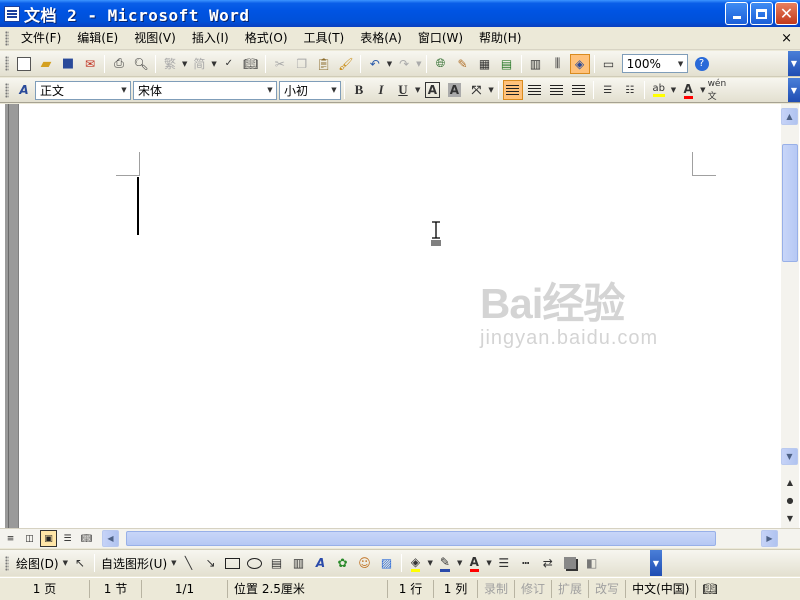  Describe the element at coordinates (507, 64) in the screenshot. I see `insert-excel-button: ▤` at that location.